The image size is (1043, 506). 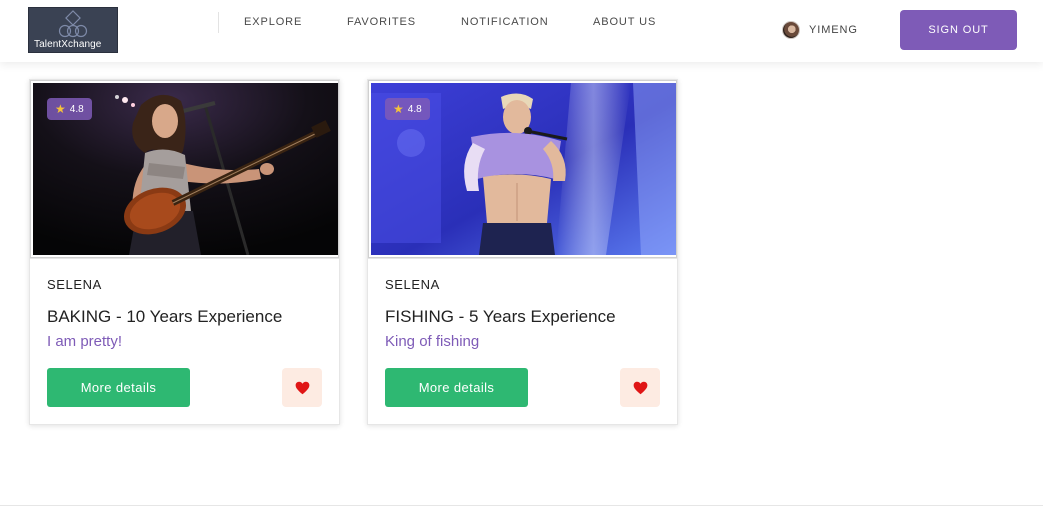 I want to click on tagline: King of fishing, so click(x=432, y=341).